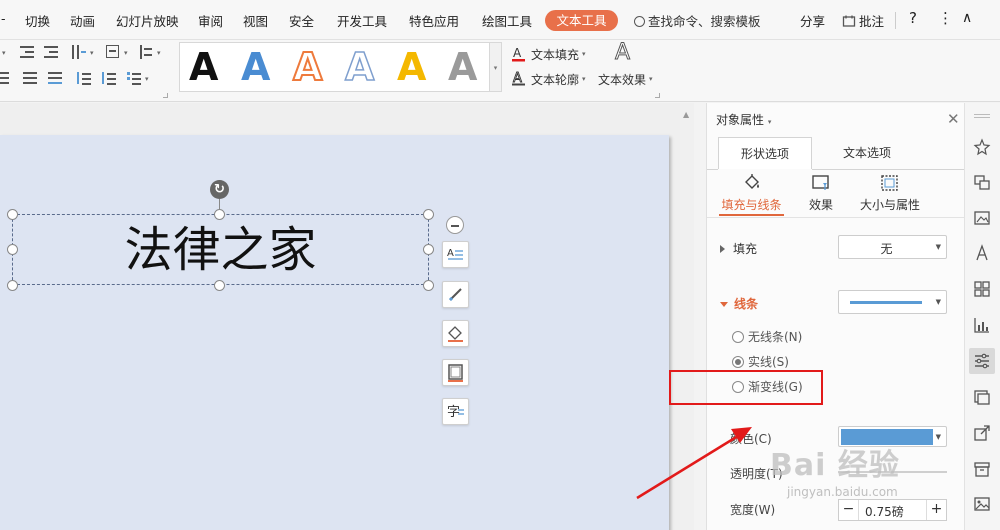 The height and width of the screenshot is (530, 1000). What do you see at coordinates (687, 316) in the screenshot?
I see `workspace-scrollbar: ▲` at bounding box center [687, 316].